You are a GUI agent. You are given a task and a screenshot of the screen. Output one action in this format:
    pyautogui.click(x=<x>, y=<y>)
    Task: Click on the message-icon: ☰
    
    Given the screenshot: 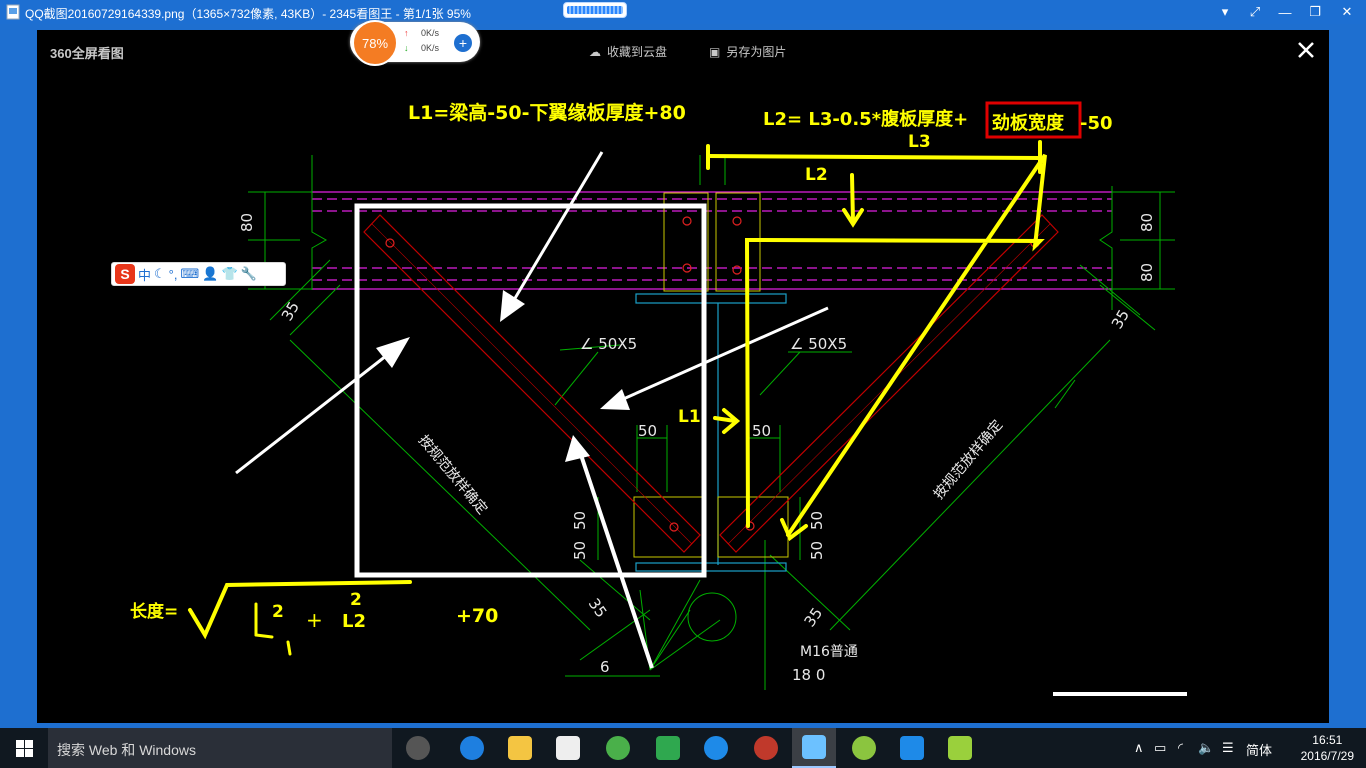 What is the action you would take?
    pyautogui.click(x=1228, y=748)
    